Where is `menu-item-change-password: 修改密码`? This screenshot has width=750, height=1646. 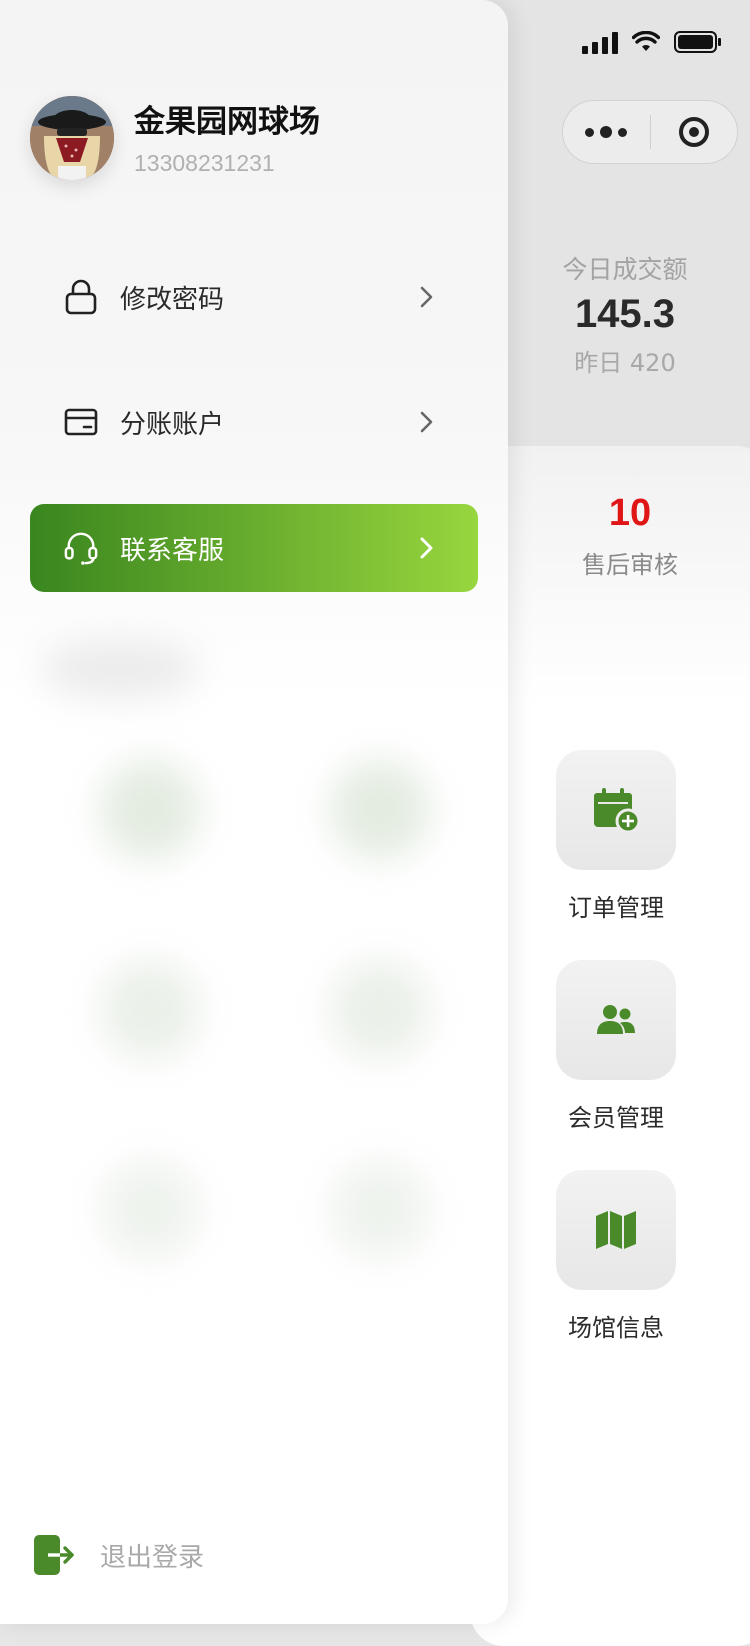
menu-item-change-password: 修改密码 is located at coordinates (254, 297).